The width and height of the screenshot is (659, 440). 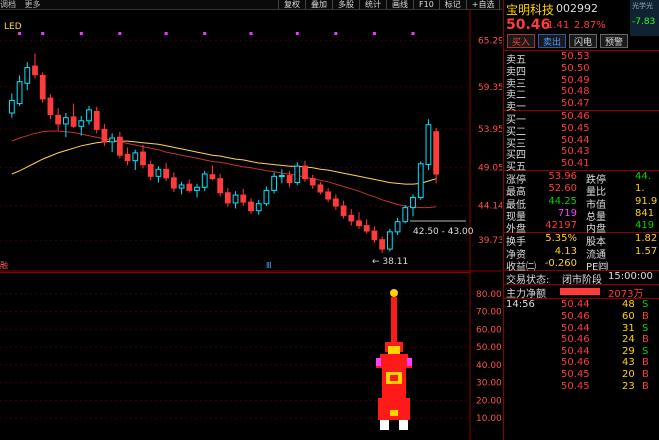 What do you see at coordinates (482, 4) in the screenshot?
I see `tool-add-watchlist-button: +自选` at bounding box center [482, 4].